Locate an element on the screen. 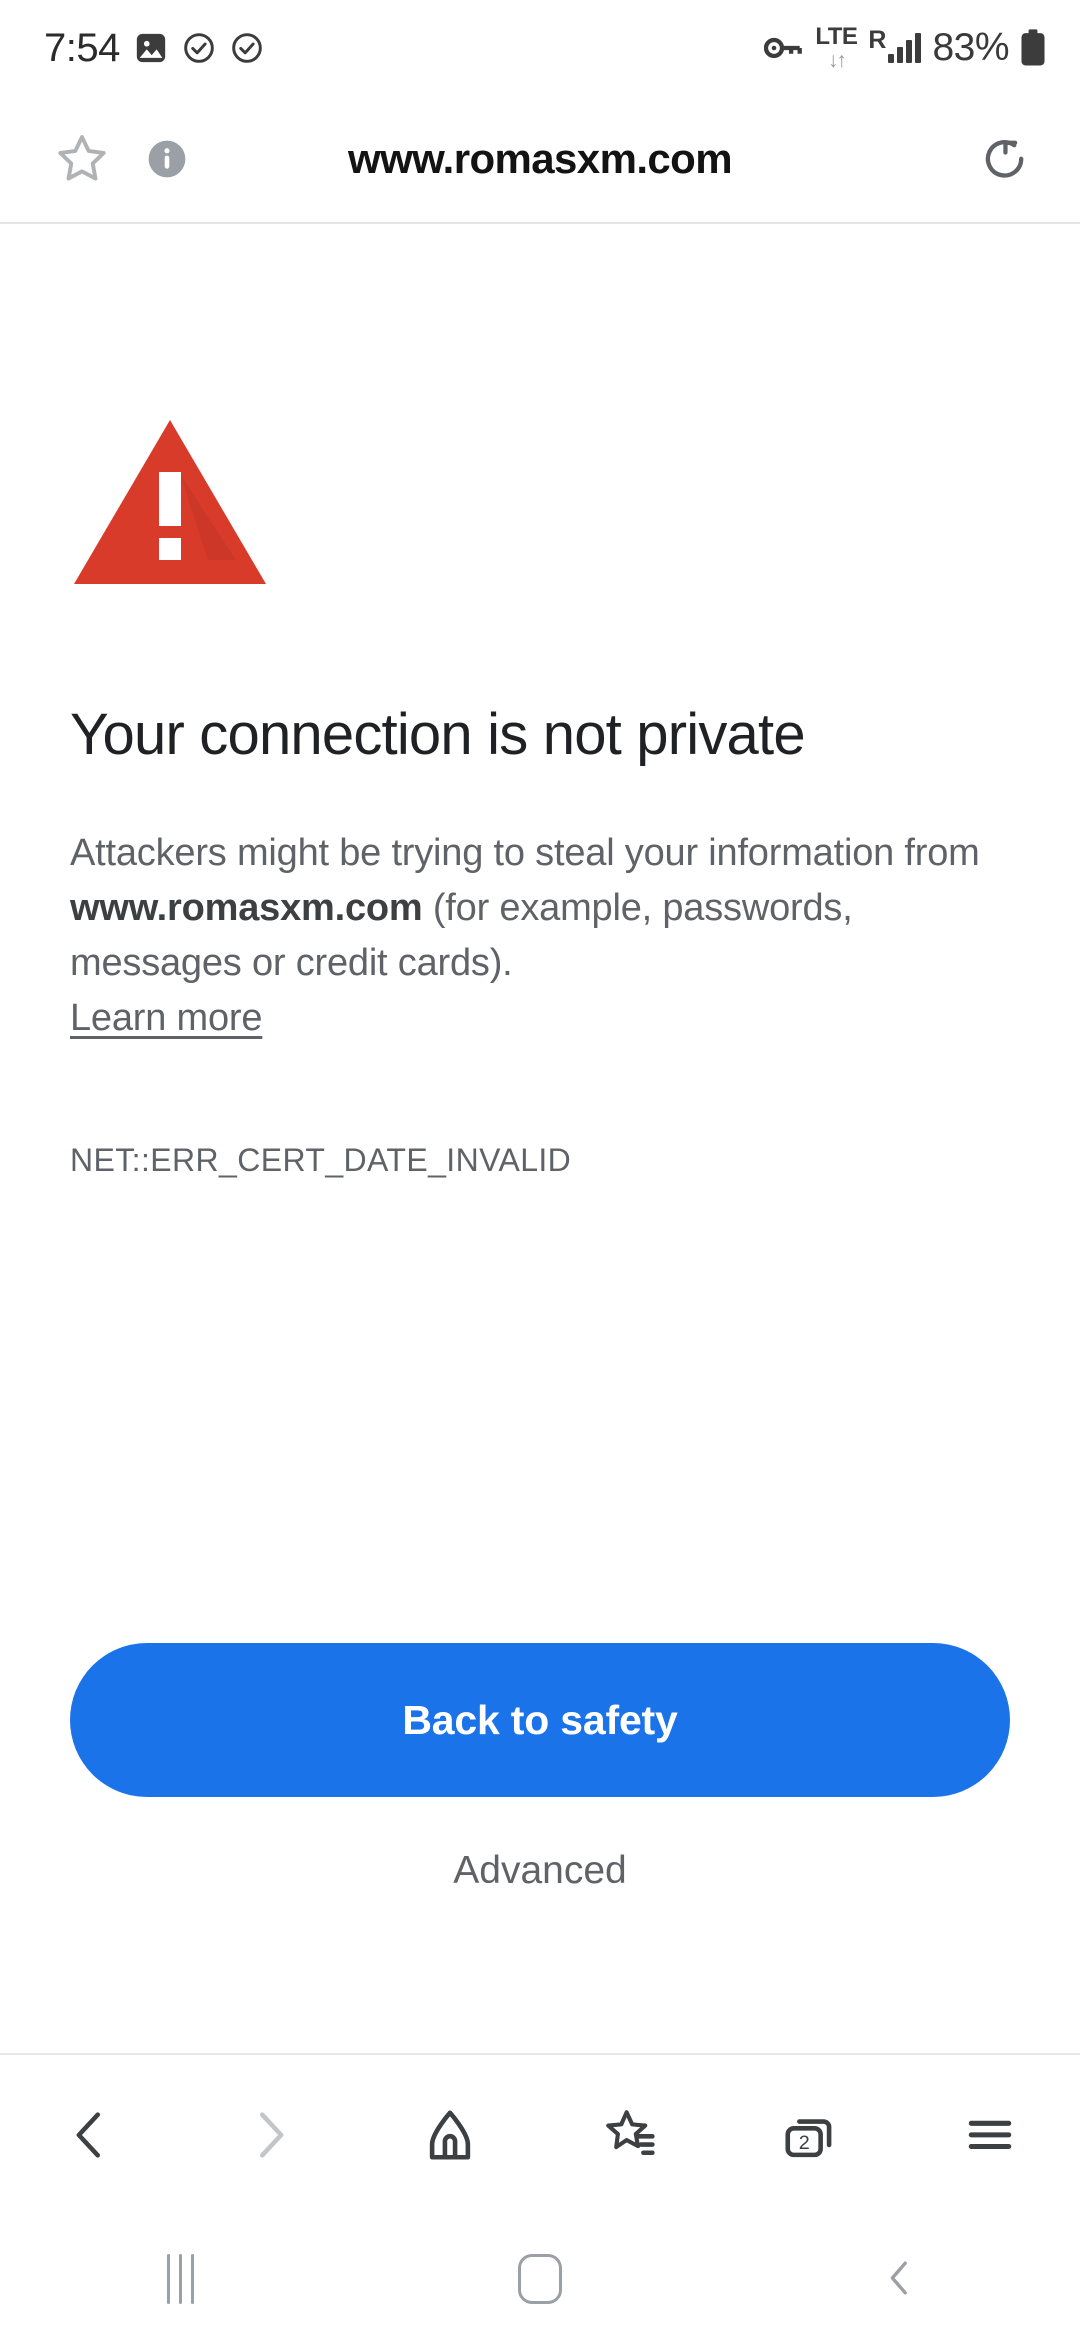 The width and height of the screenshot is (1080, 2340). recents-icon is located at coordinates (180, 2279).